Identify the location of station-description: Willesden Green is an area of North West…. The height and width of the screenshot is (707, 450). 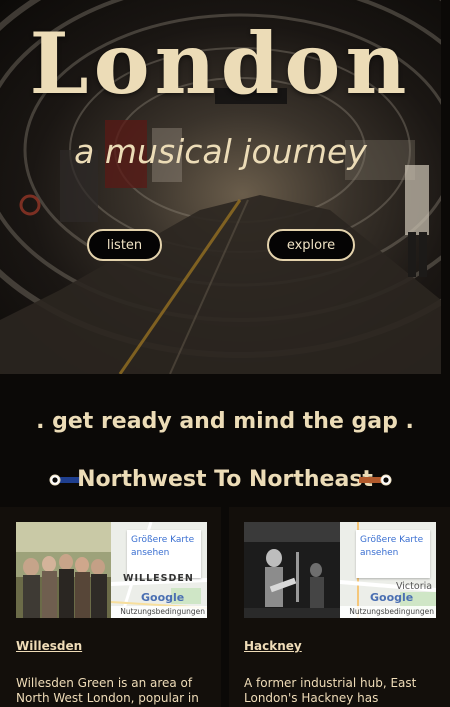
(107, 690).